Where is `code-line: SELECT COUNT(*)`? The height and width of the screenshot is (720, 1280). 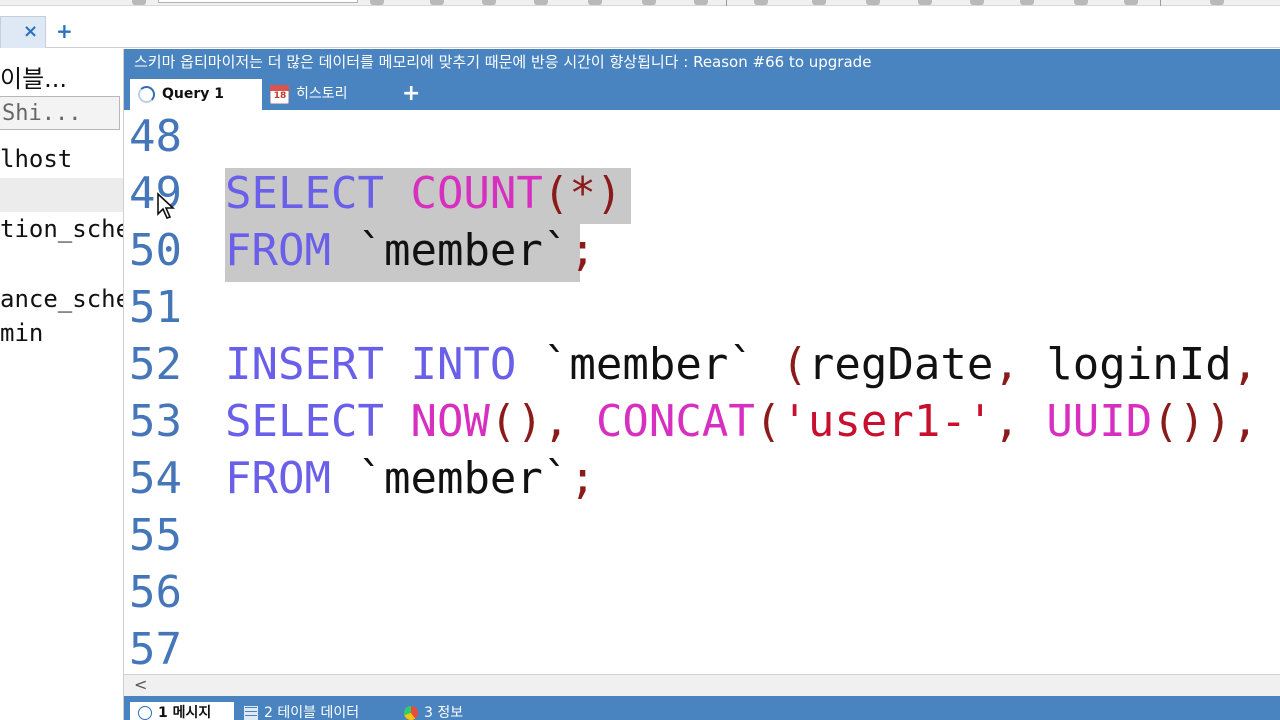 code-line: SELECT COUNT(*) is located at coordinates (423, 194).